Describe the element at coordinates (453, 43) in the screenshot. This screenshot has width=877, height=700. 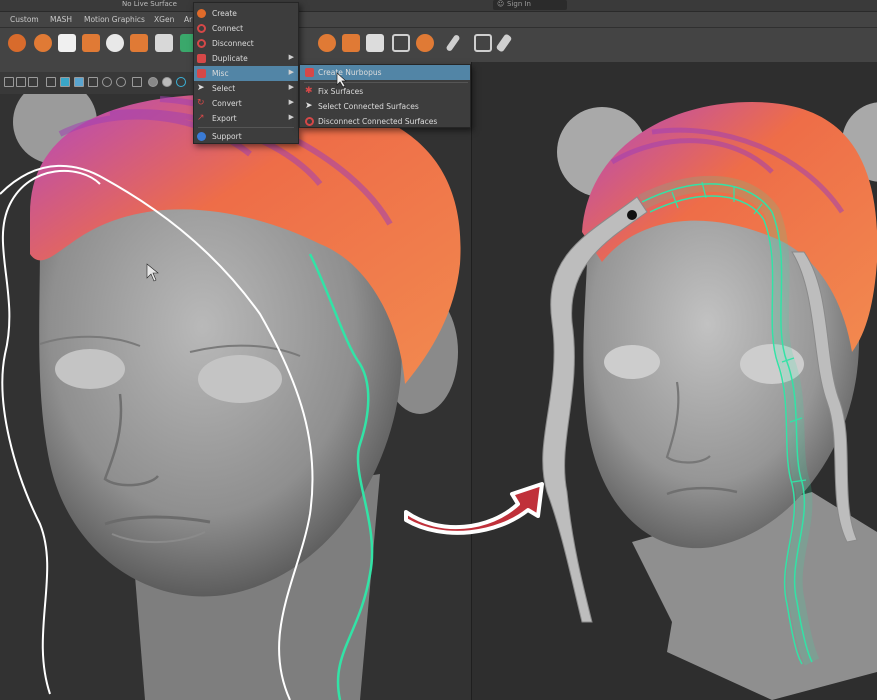
I see `pen-icon` at that location.